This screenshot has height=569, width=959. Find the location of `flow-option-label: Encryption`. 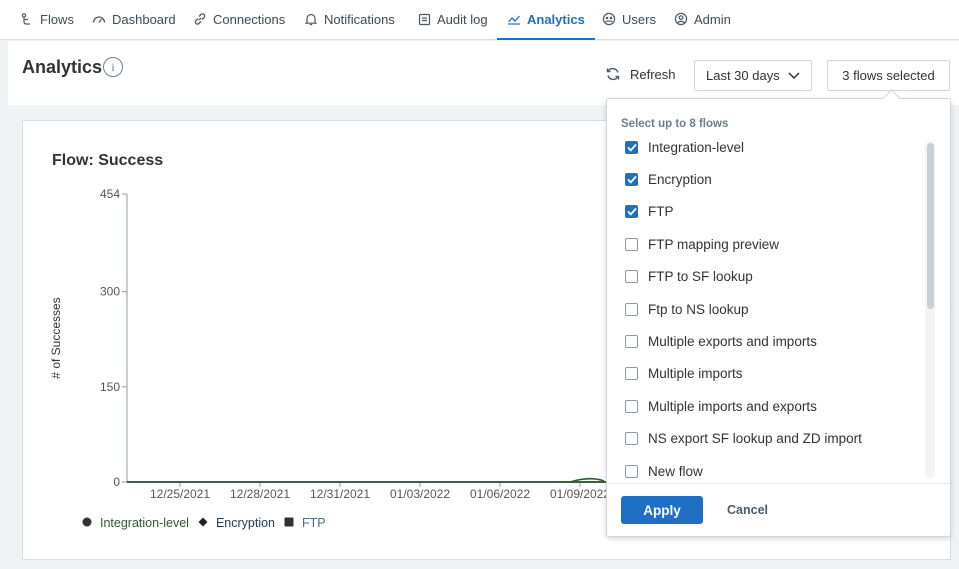

flow-option-label: Encryption is located at coordinates (680, 179).